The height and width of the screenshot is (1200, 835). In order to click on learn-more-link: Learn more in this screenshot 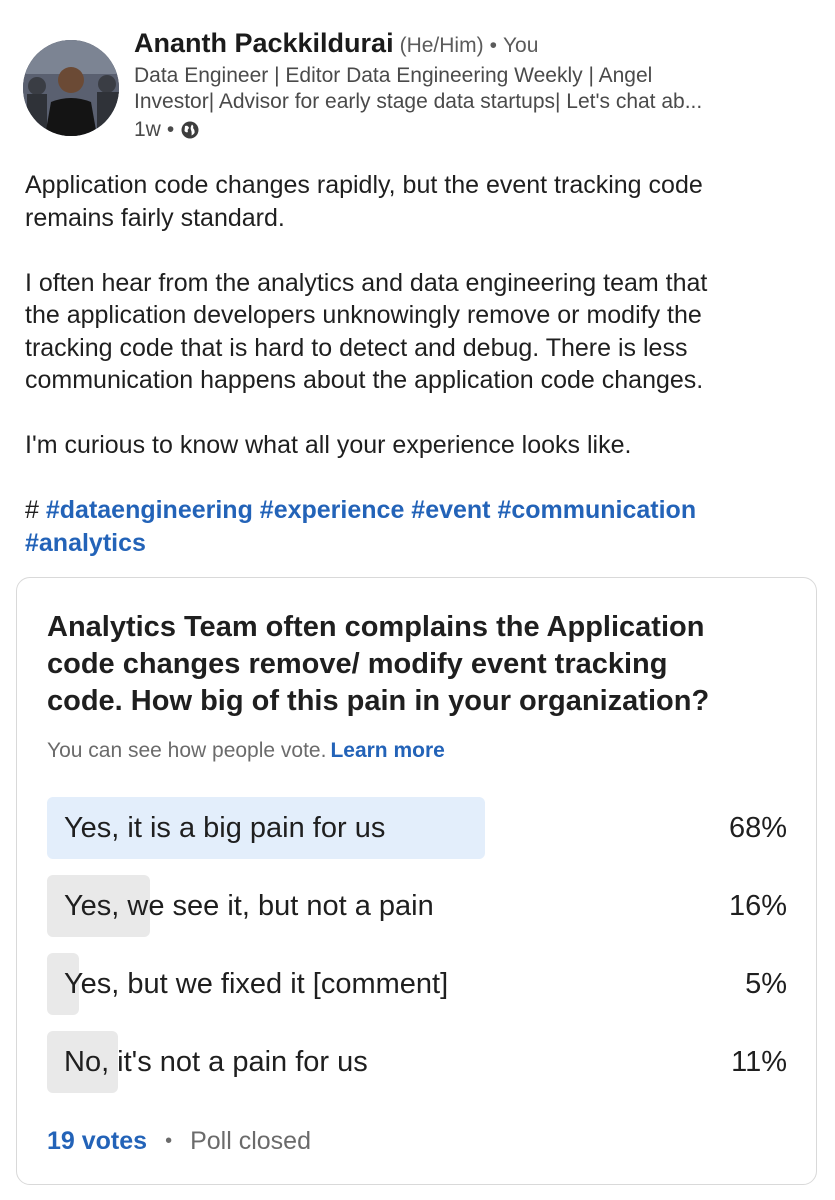, I will do `click(387, 750)`.